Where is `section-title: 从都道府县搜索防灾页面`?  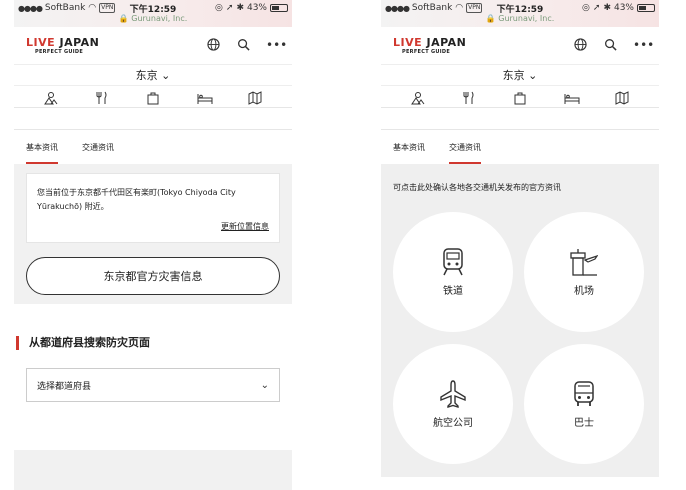 section-title: 从都道府县搜索防灾页面 is located at coordinates (154, 343).